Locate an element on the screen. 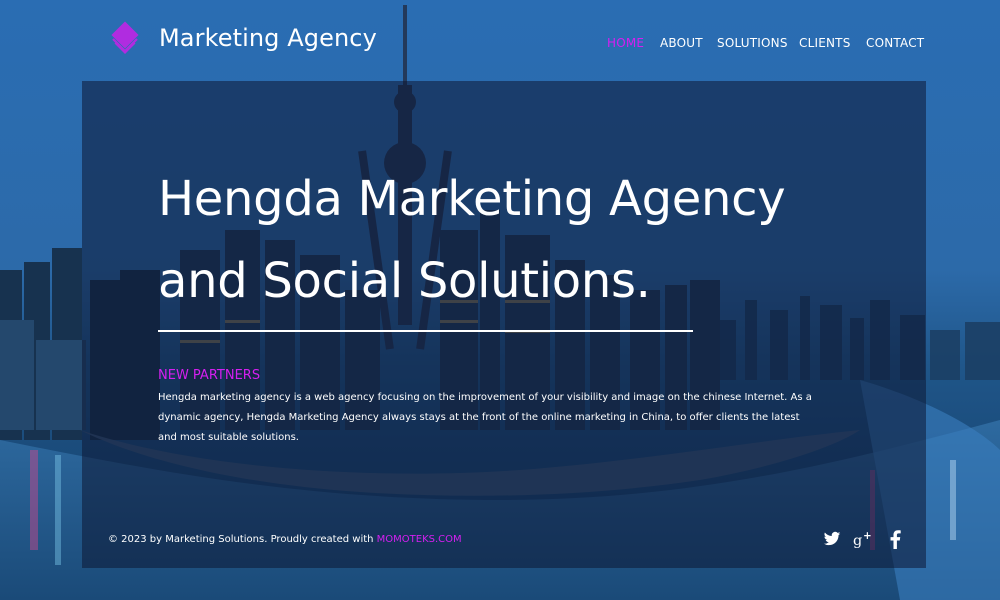 The width and height of the screenshot is (1000, 600). nav-item-about: ABOUT is located at coordinates (681, 43).